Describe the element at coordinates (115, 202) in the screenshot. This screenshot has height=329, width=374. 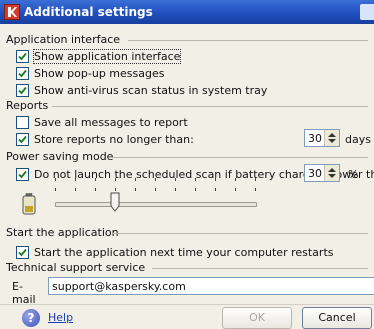
I see `battery-slider-thumb` at that location.